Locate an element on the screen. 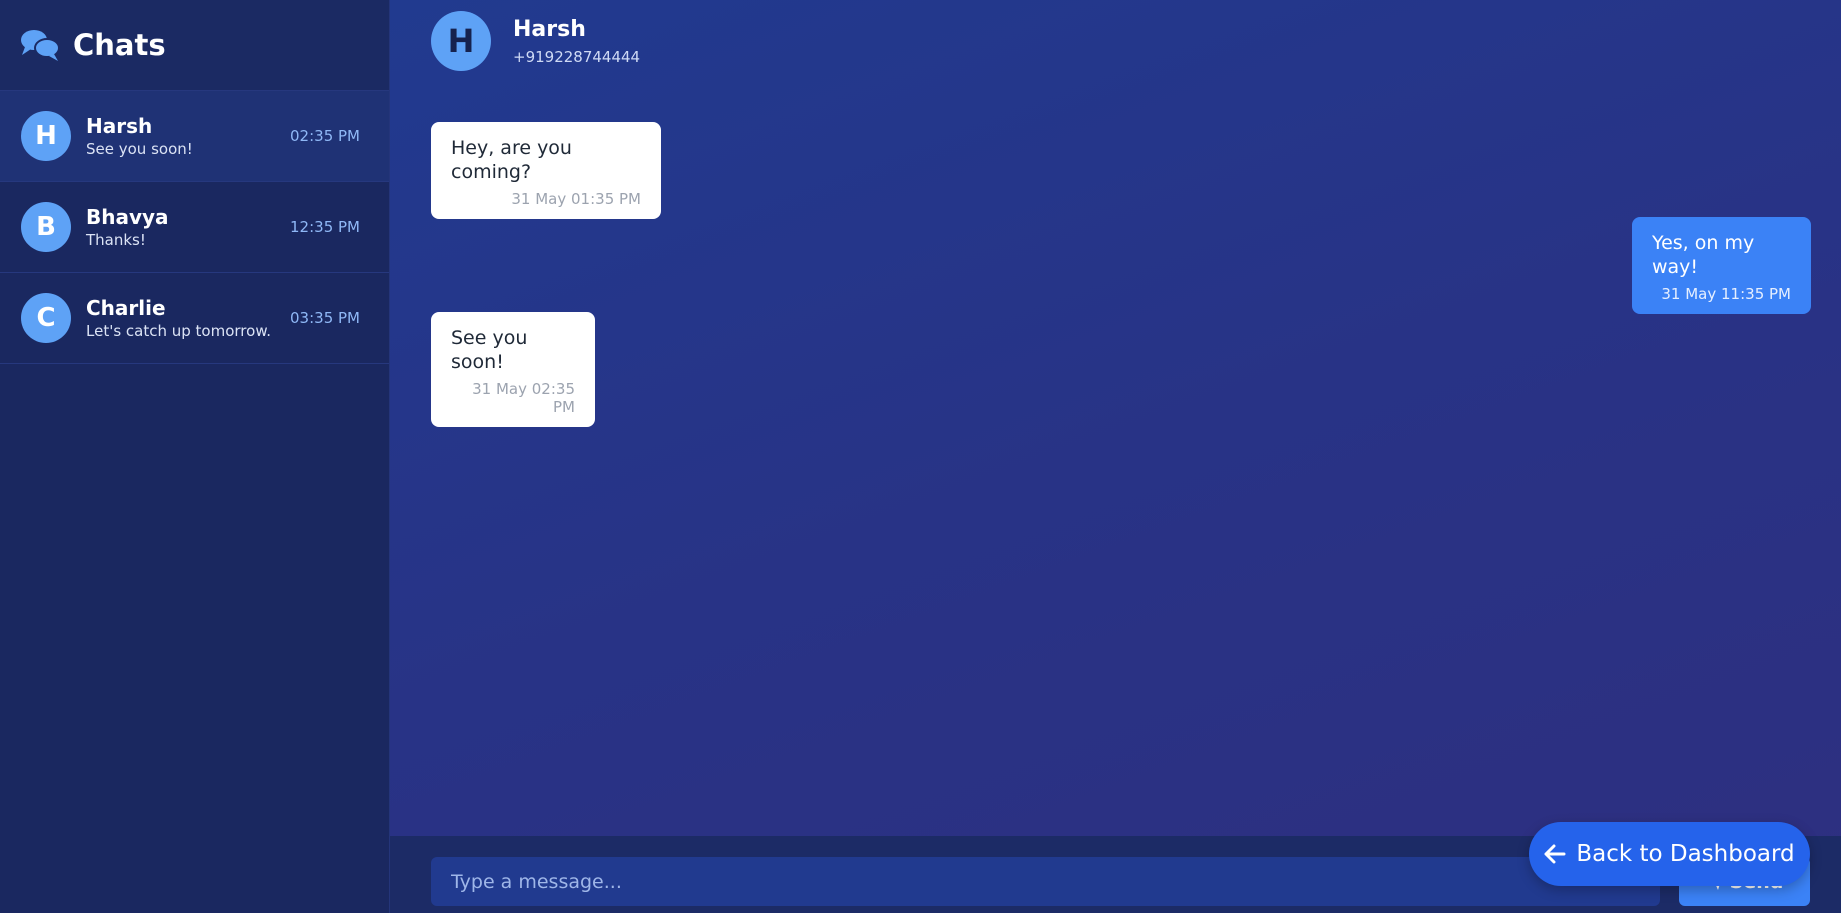 Image resolution: width=1841 pixels, height=913 pixels. chat-name: Harsh is located at coordinates (119, 126).